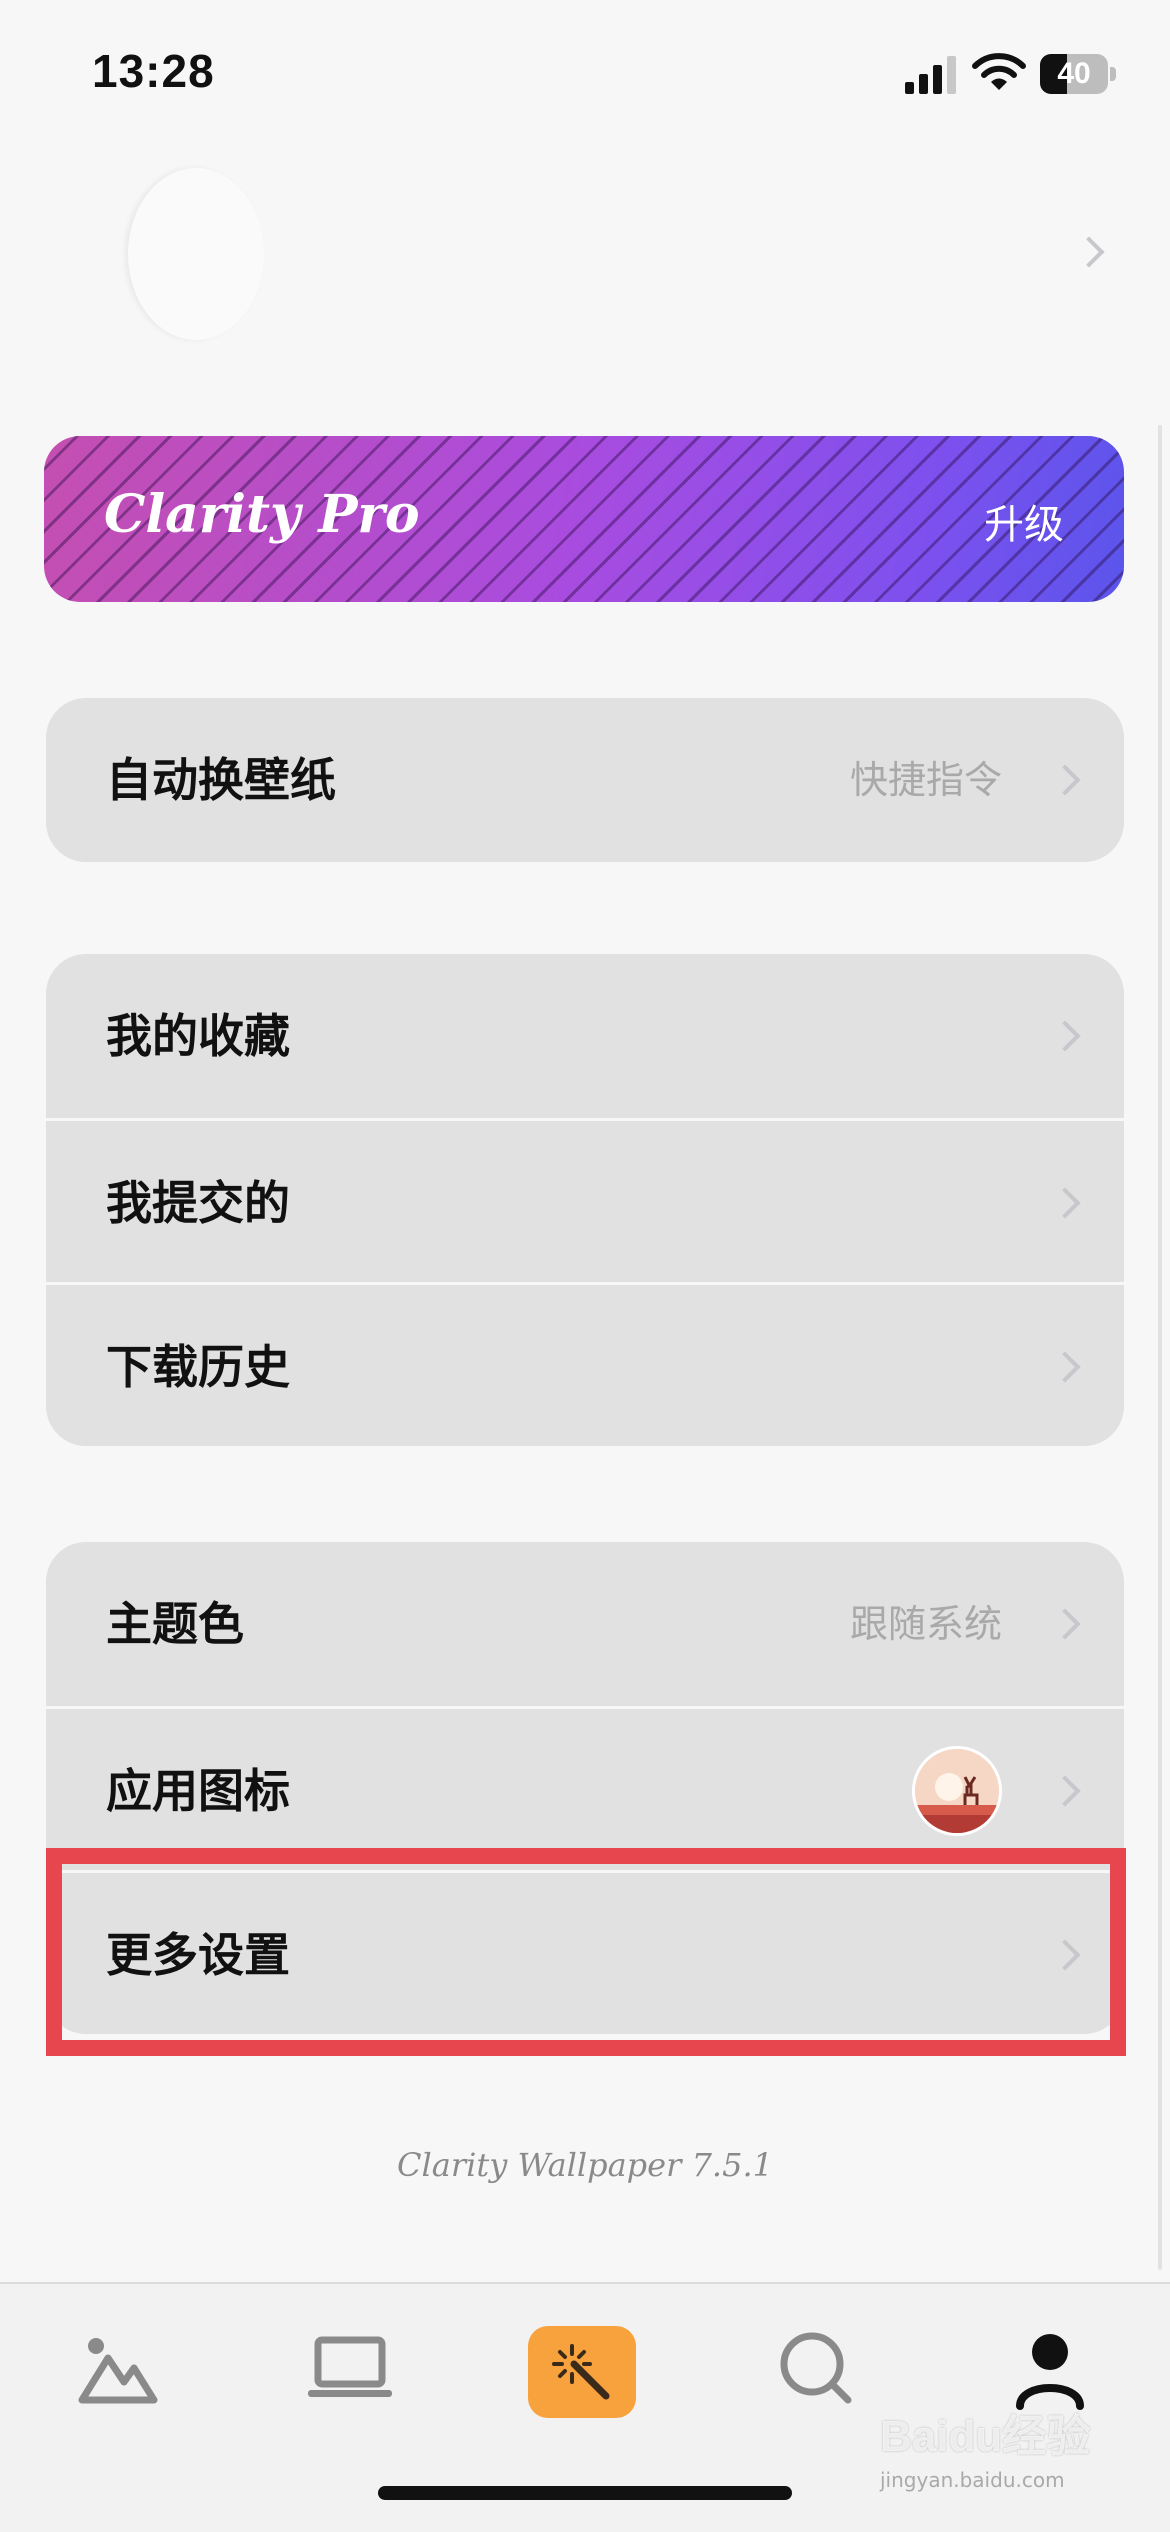  What do you see at coordinates (153, 71) in the screenshot?
I see `status-time: 13:28` at bounding box center [153, 71].